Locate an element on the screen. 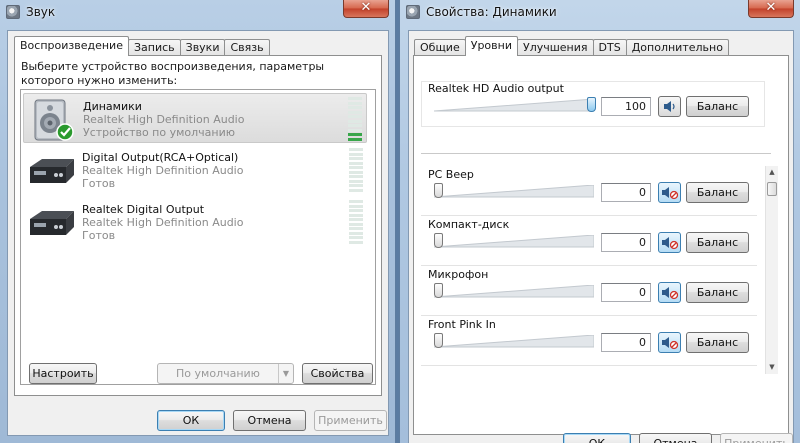 Image resolution: width=800 pixels, height=443 pixels. speaker-icon is located at coordinates (669, 106).